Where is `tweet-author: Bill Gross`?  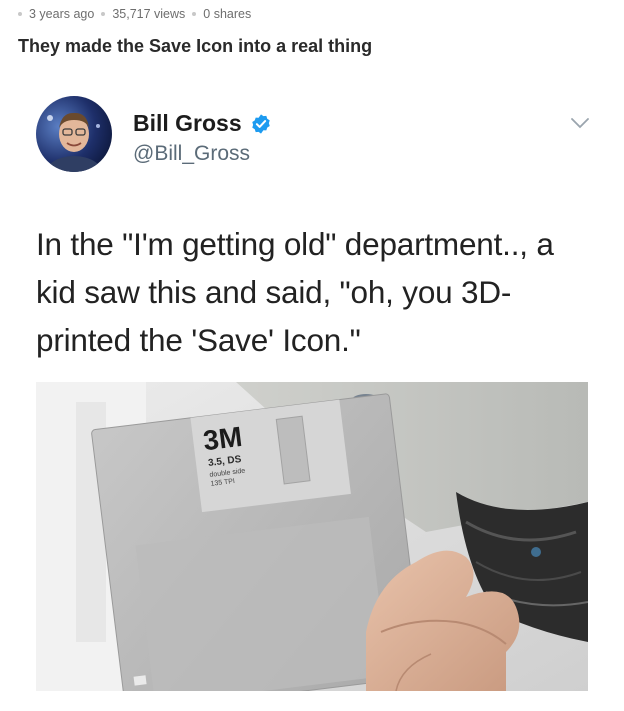 tweet-author: Bill Gross is located at coordinates (202, 123).